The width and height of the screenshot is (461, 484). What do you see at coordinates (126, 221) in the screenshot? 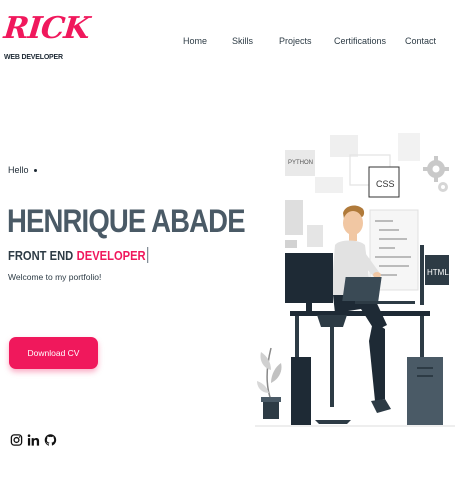
I see `hero-name: HENRIQUE ABADE` at bounding box center [126, 221].